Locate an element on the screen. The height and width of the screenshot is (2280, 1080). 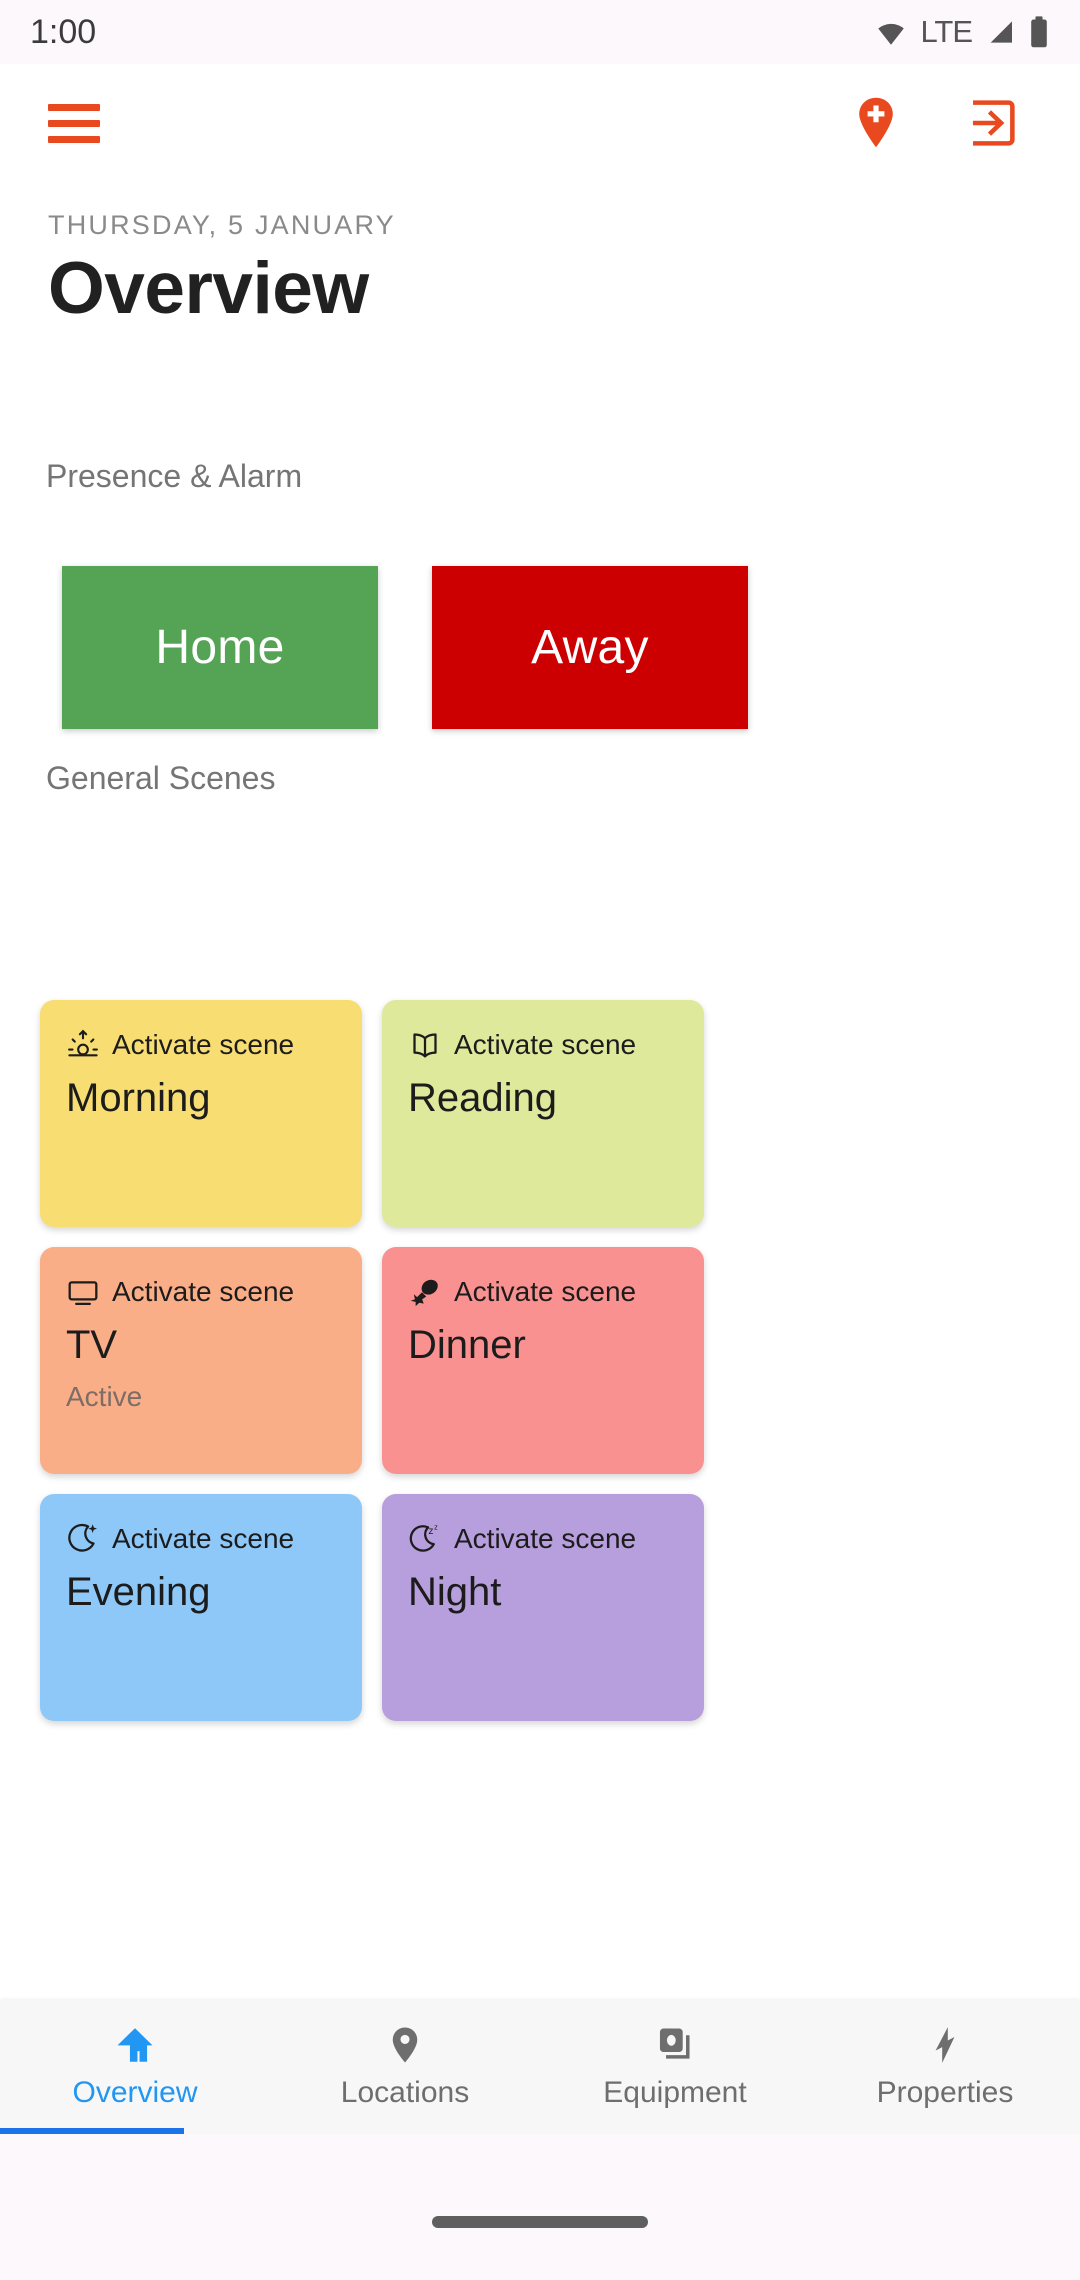
nav-label: Overview is located at coordinates (135, 2092).